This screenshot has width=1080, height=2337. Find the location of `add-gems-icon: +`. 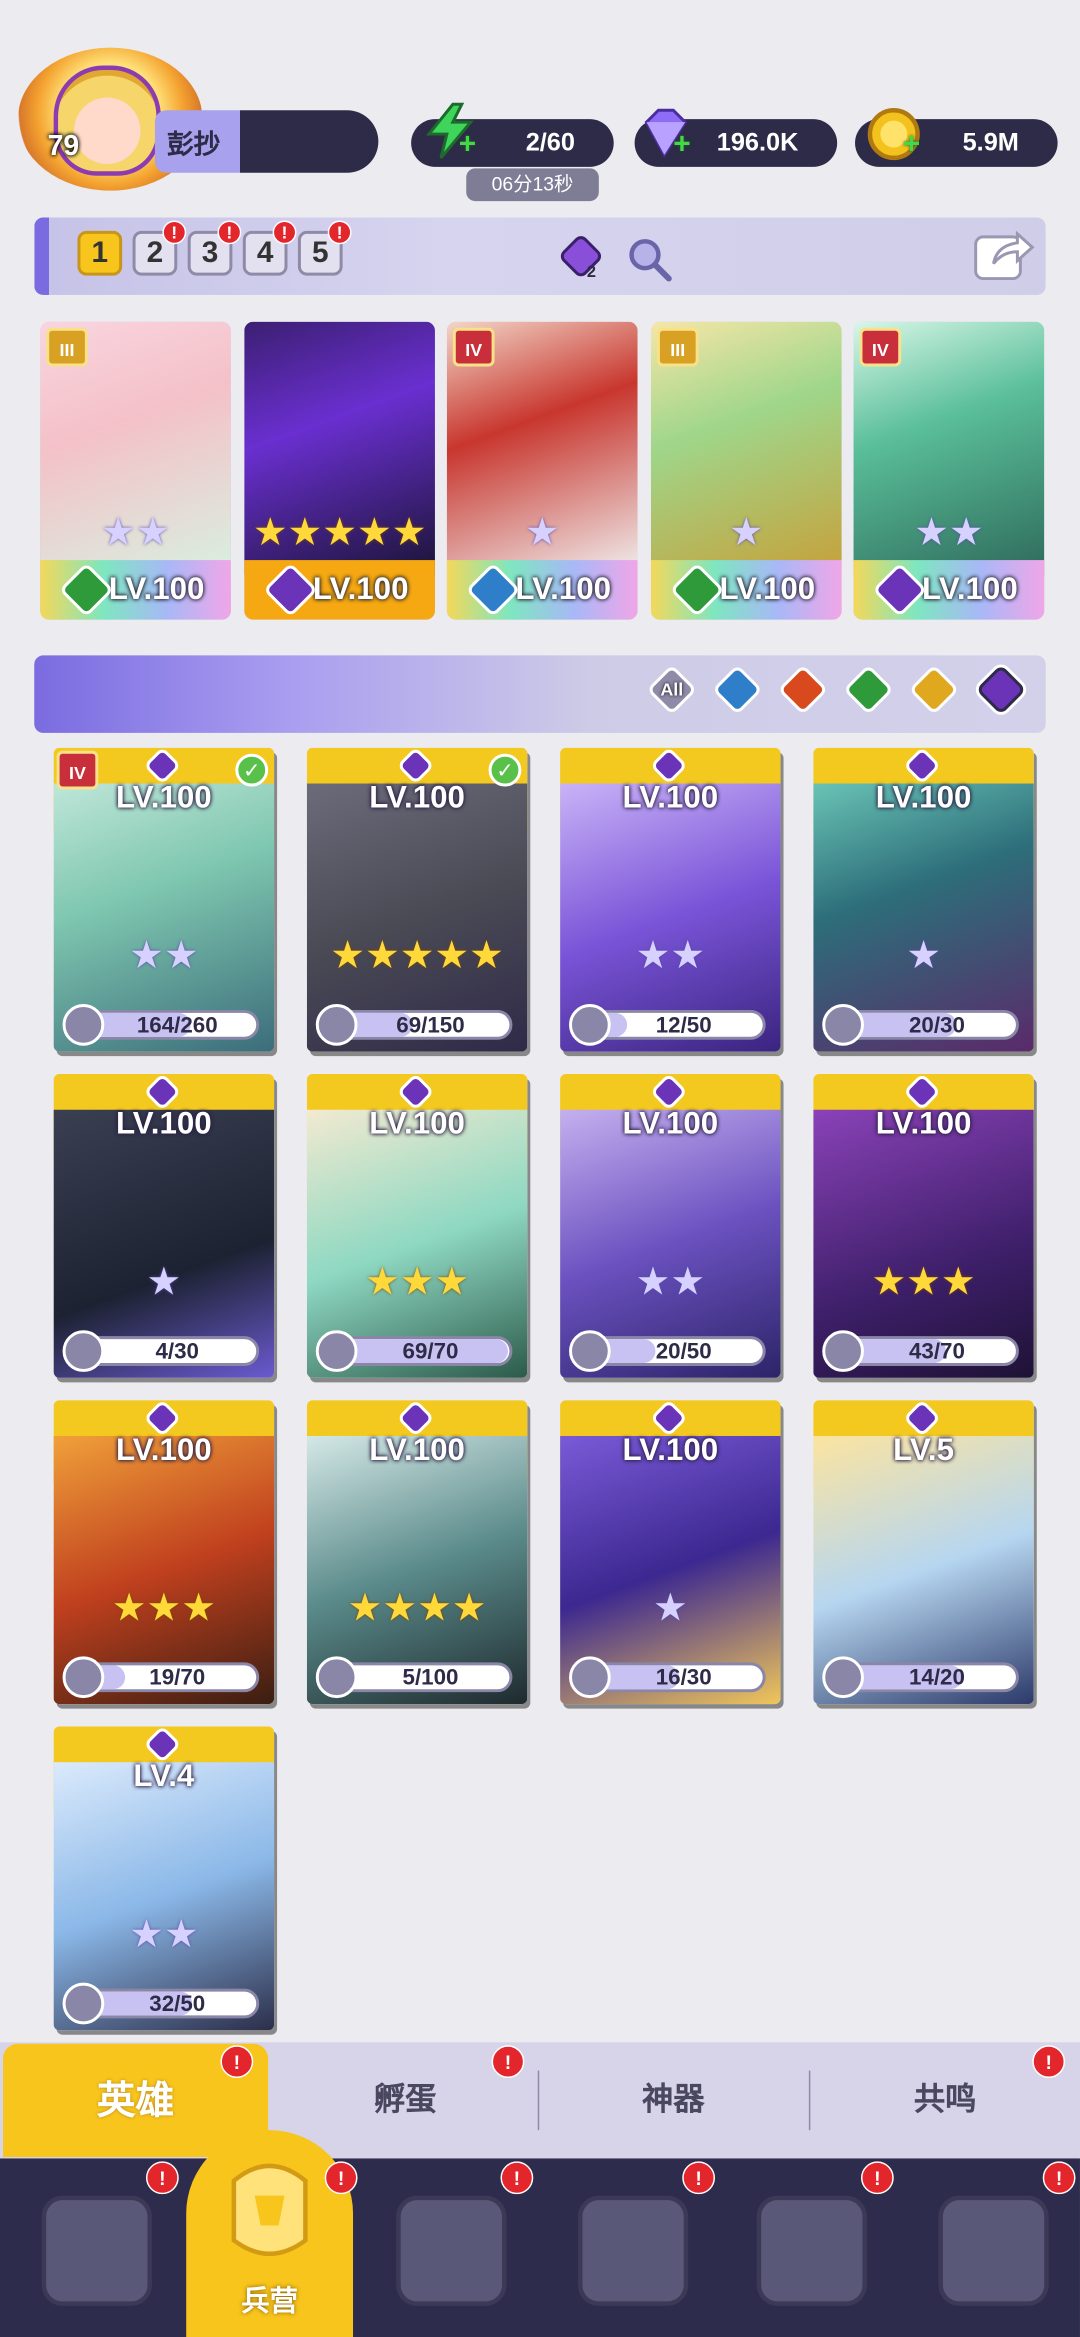

add-gems-icon: + is located at coordinates (681, 145).